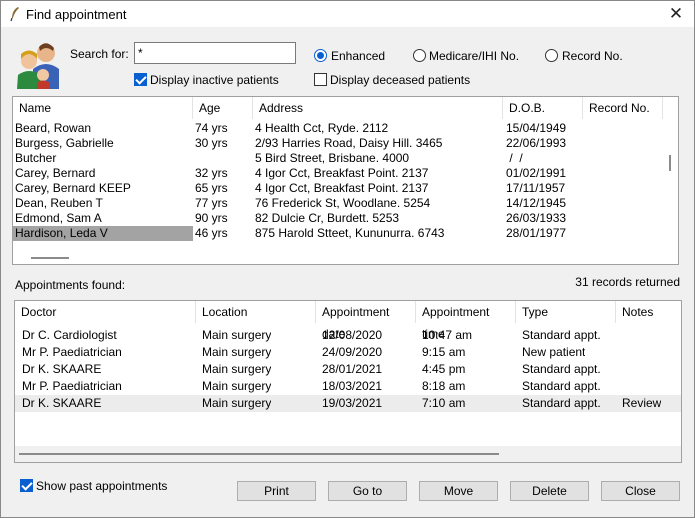  What do you see at coordinates (211, 233) in the screenshot?
I see `patient-age: 46 yrs` at bounding box center [211, 233].